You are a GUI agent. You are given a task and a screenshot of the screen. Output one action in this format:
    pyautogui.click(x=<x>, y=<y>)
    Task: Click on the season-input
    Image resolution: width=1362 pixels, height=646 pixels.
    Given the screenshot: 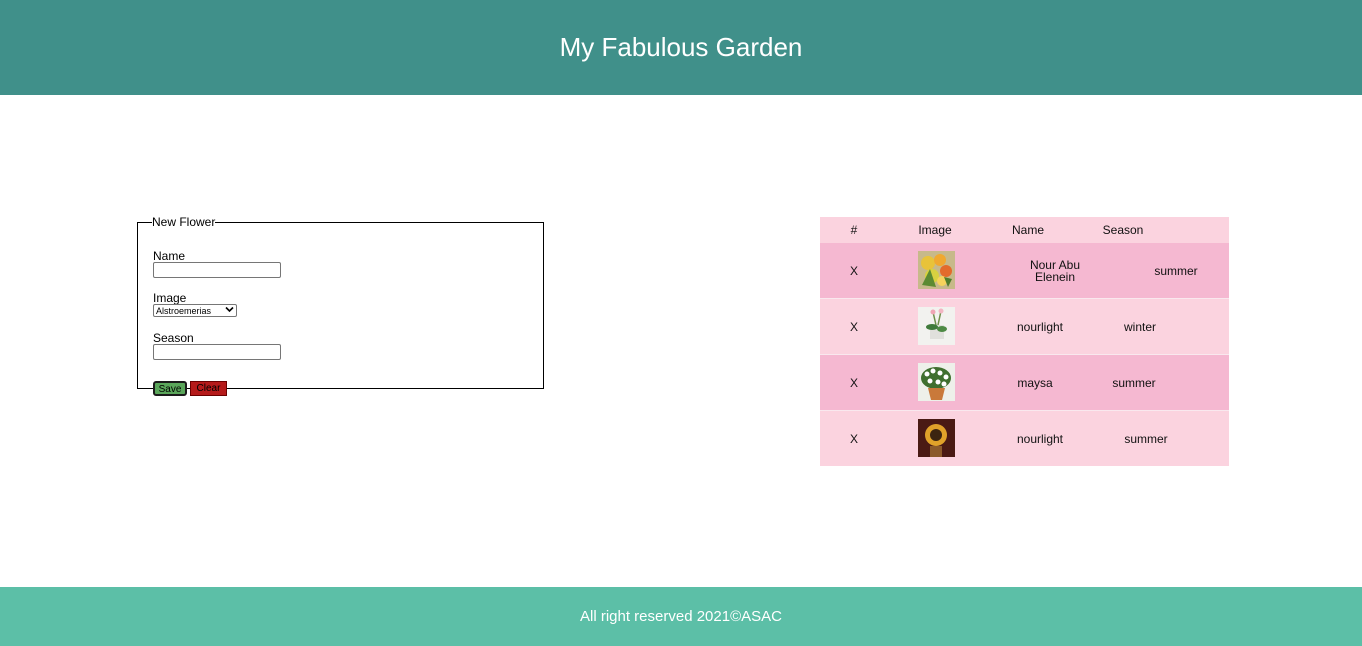 What is the action you would take?
    pyautogui.click(x=217, y=352)
    